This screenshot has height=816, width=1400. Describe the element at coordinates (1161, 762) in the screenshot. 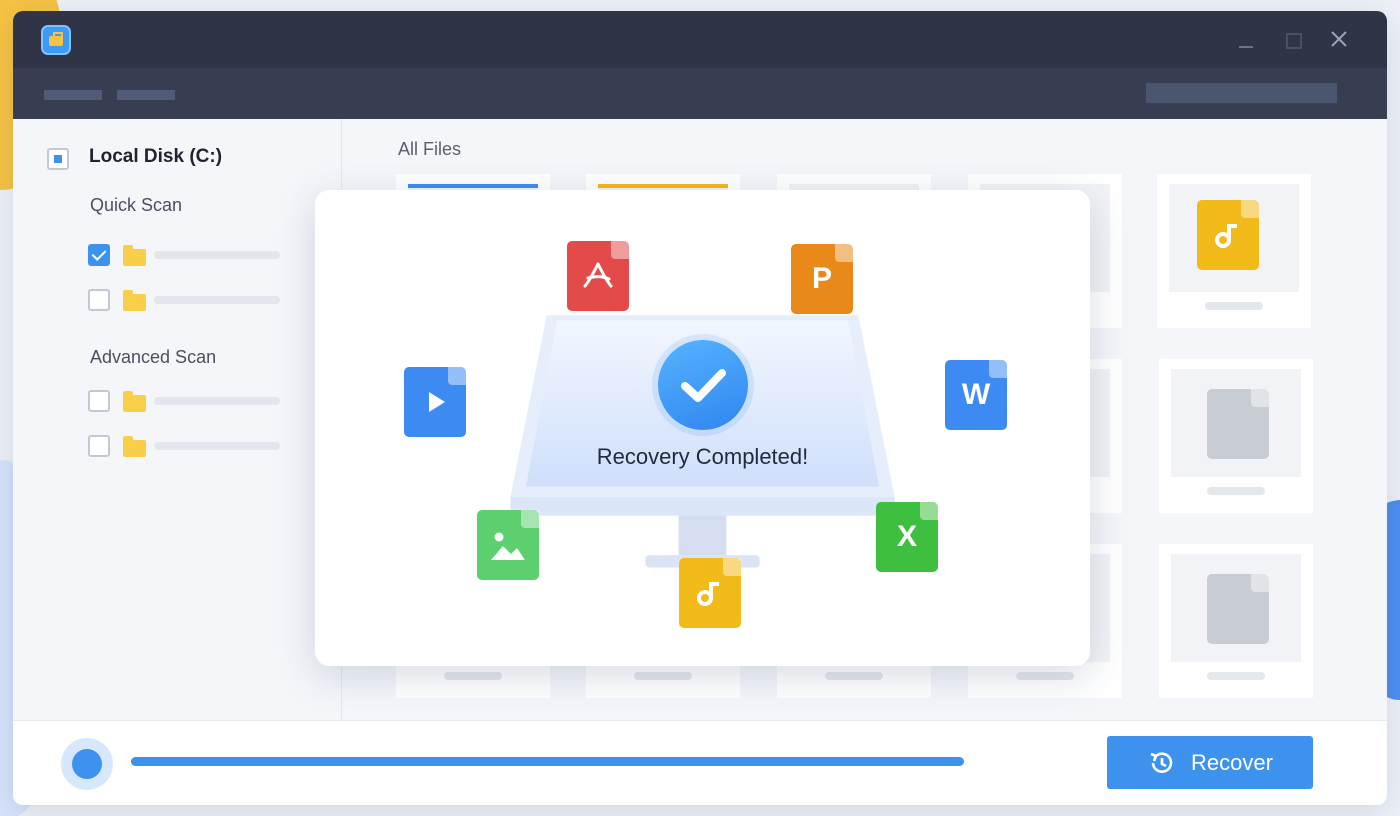

I see `history-icon` at that location.